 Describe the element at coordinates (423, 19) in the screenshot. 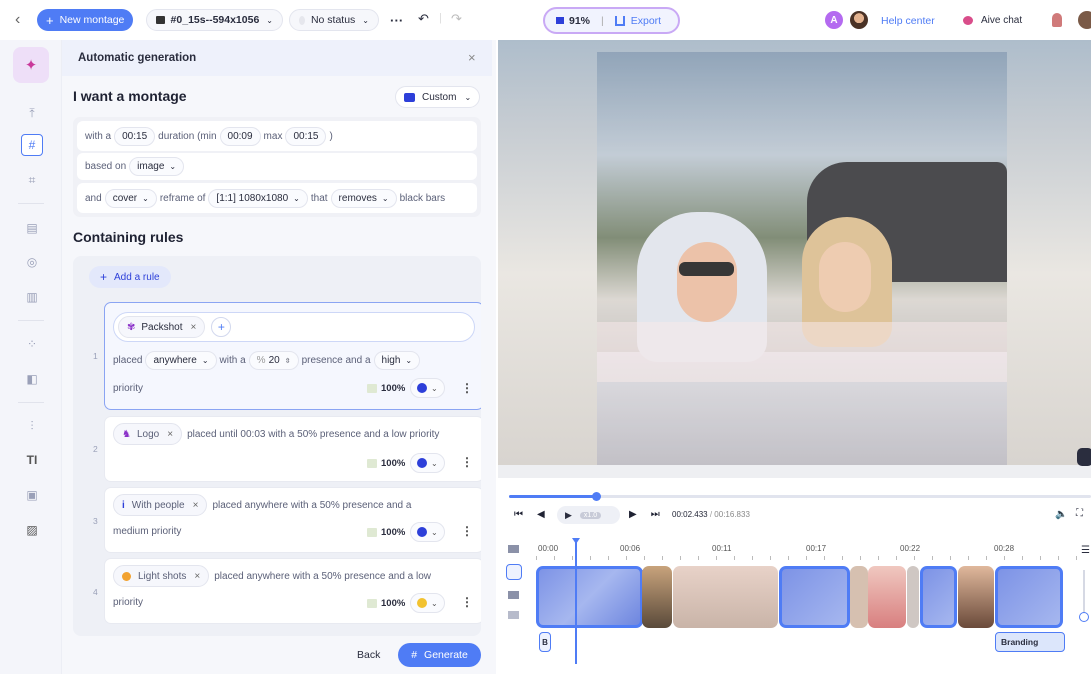

I see `undo-icon: ↶` at that location.